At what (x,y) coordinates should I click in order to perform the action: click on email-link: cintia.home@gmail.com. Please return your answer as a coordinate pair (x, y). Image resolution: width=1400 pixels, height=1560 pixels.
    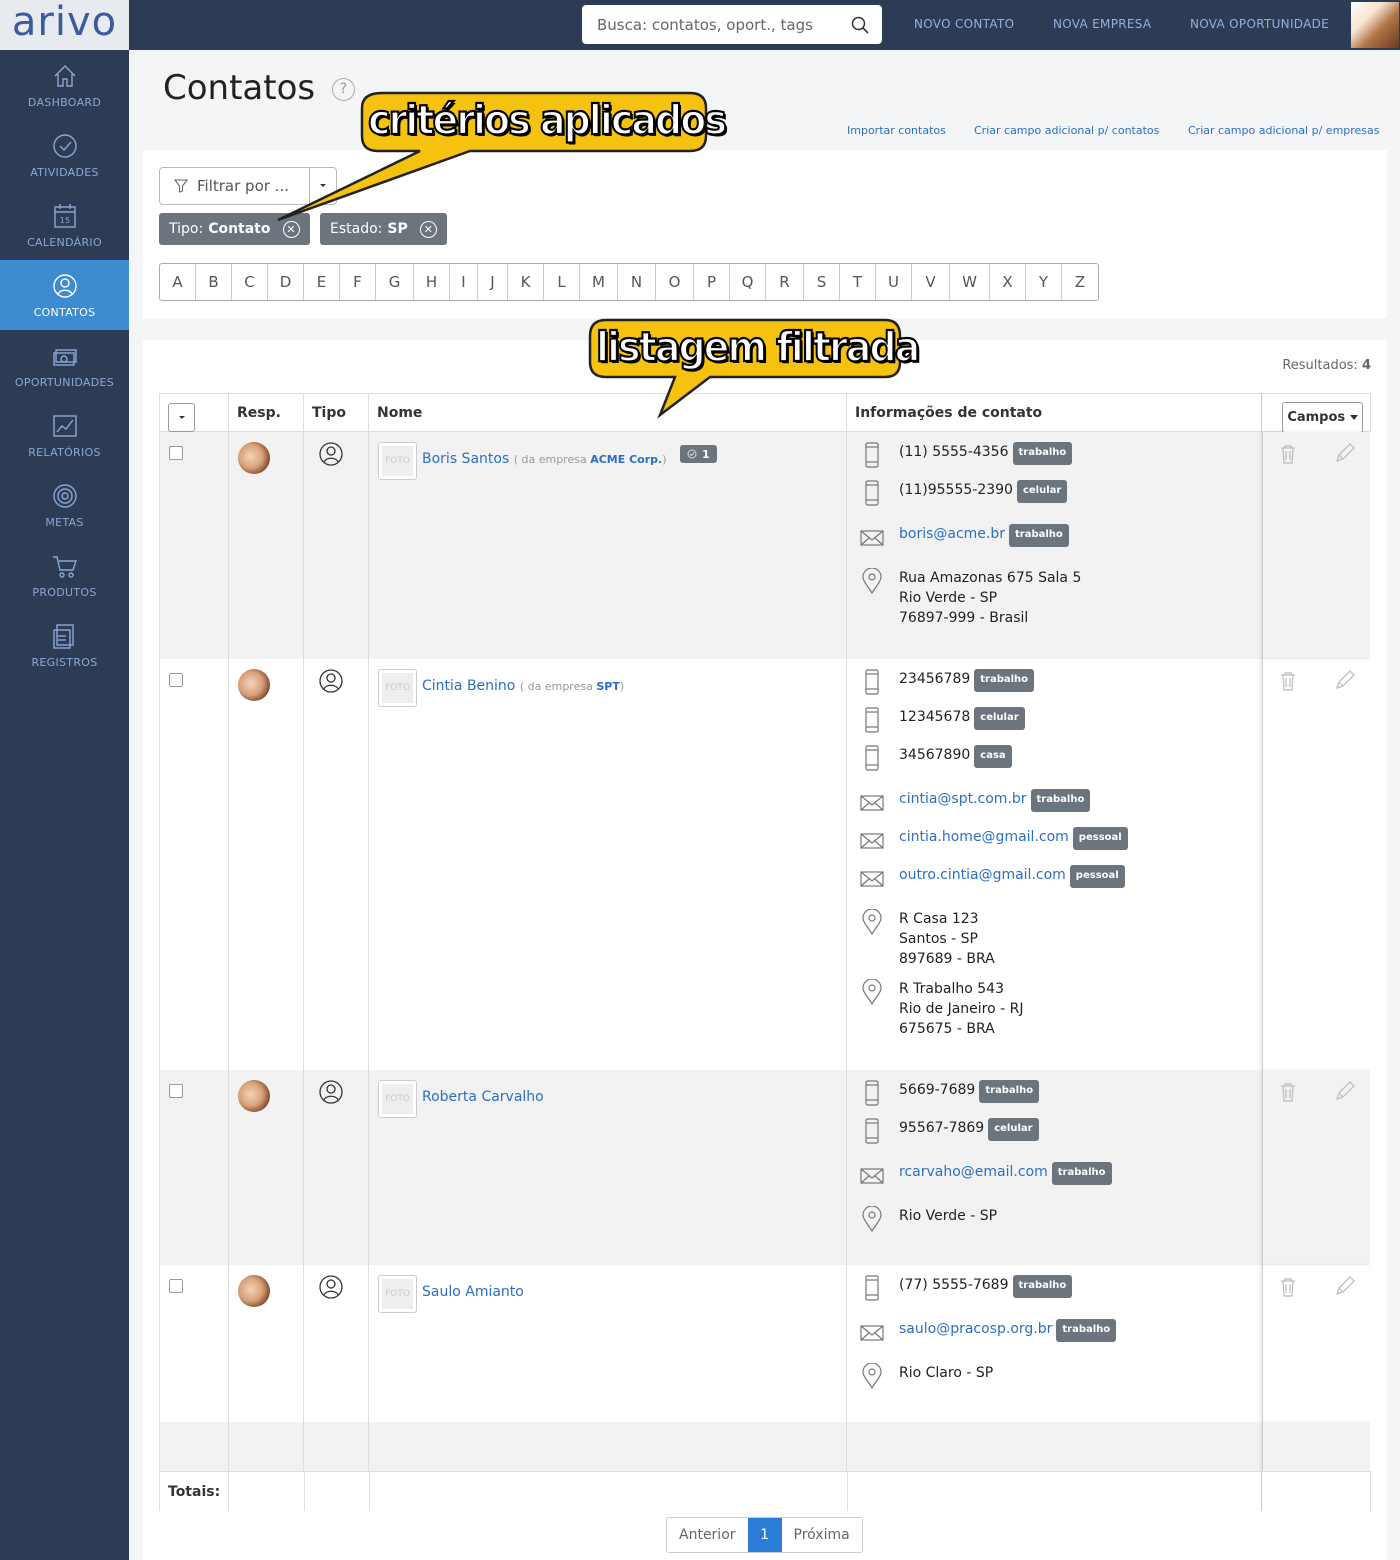
    Looking at the image, I should click on (984, 837).